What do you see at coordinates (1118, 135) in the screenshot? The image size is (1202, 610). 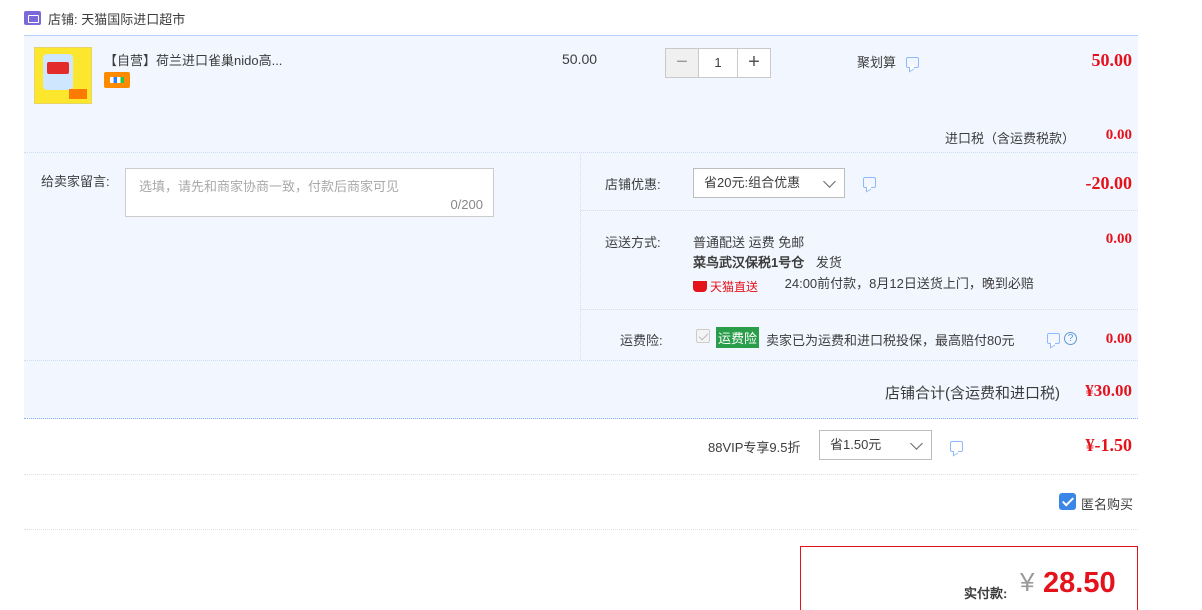 I see `import-tax-value: 0.00` at bounding box center [1118, 135].